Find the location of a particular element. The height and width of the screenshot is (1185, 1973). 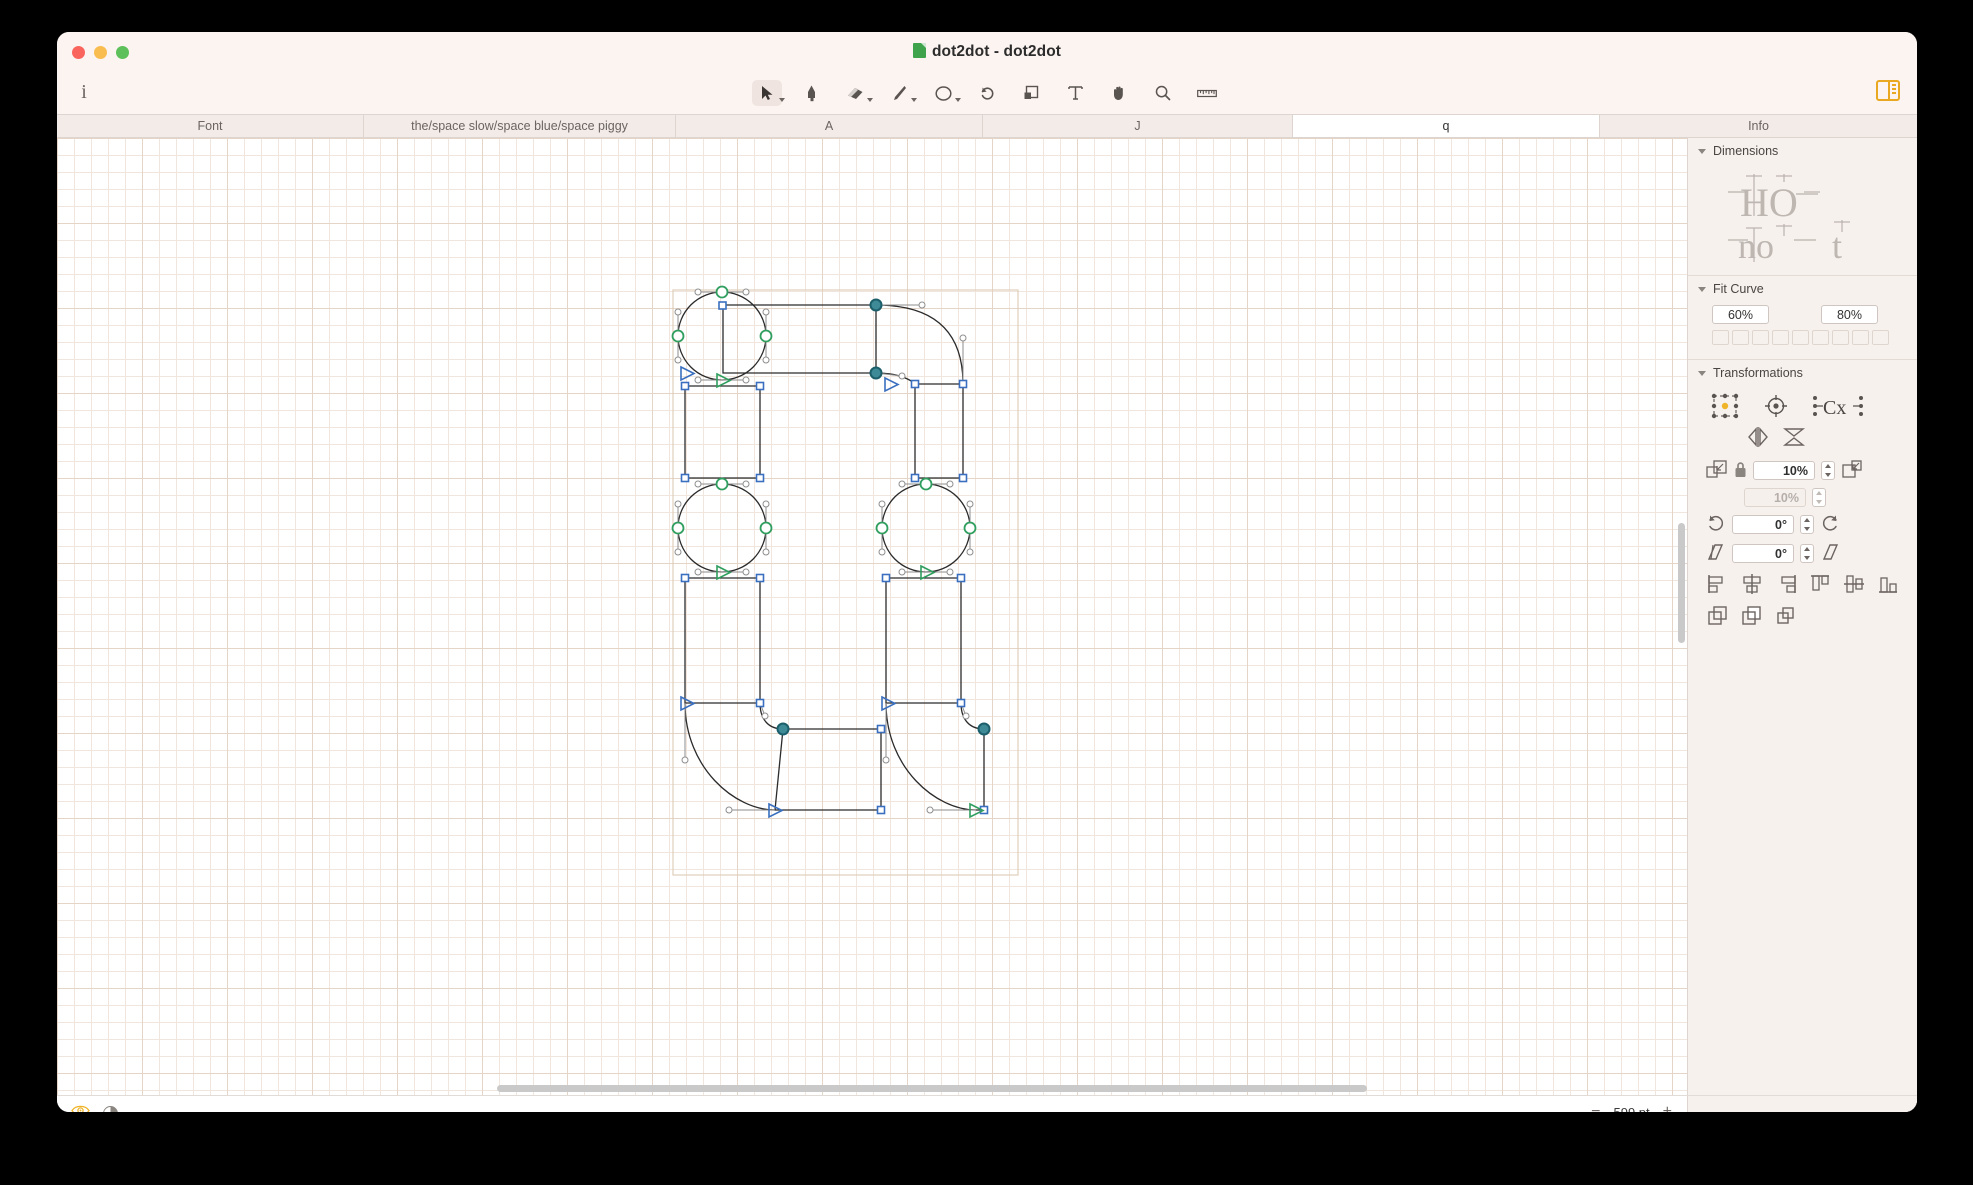

transform-origin-icon is located at coordinates (1725, 407).